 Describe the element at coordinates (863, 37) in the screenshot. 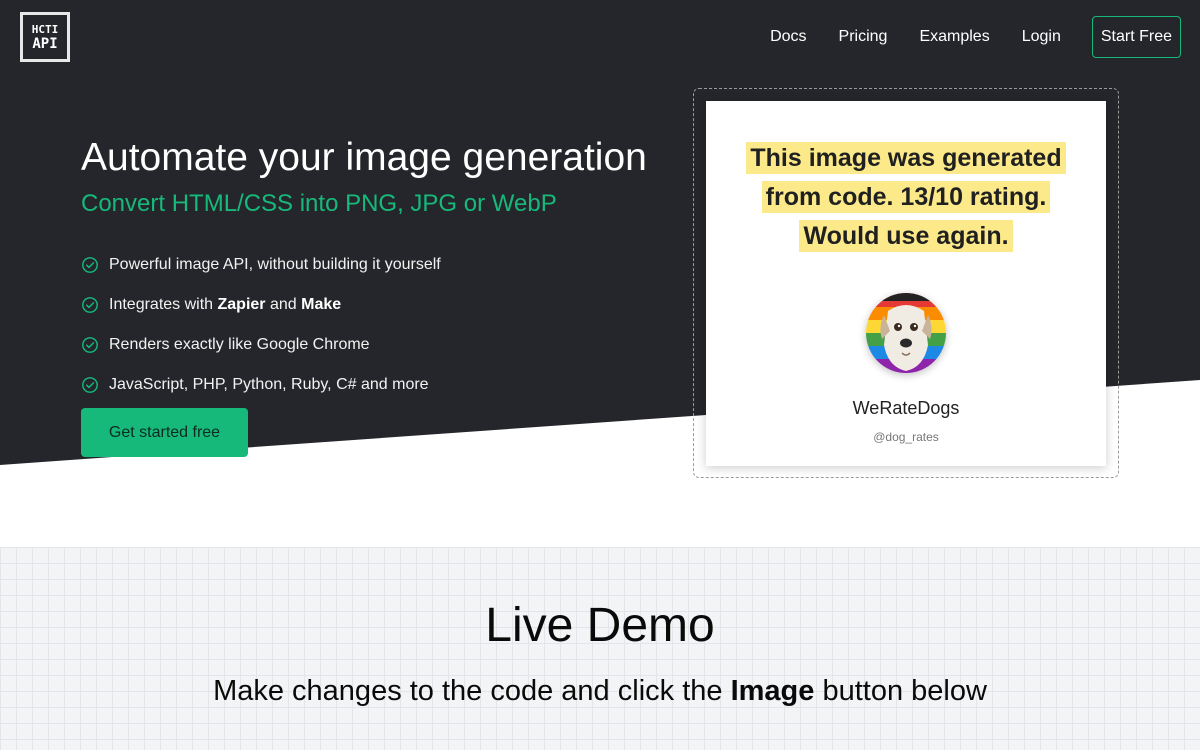

I see `nav-pricing-link: Pricing` at that location.